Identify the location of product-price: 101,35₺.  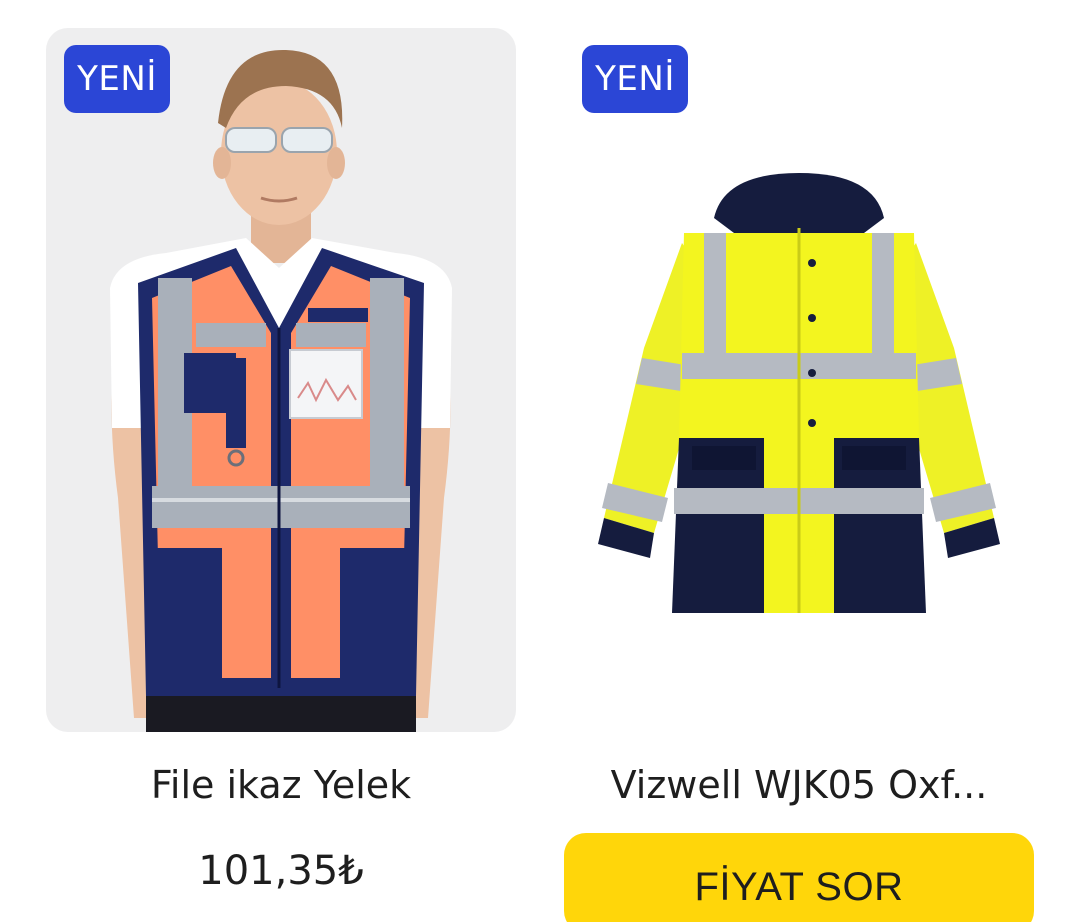
(281, 871).